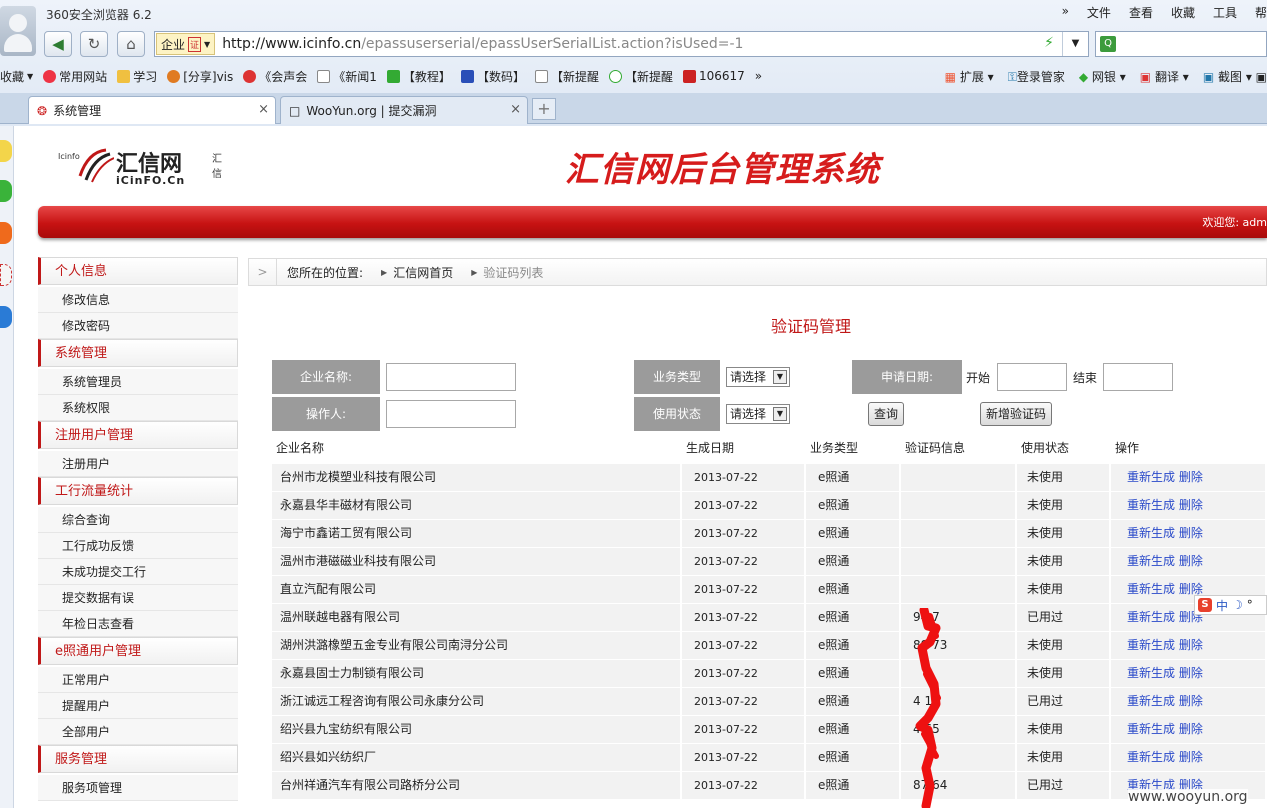  Describe the element at coordinates (138, 520) in the screenshot. I see `sidebar-item: 综合查询` at that location.